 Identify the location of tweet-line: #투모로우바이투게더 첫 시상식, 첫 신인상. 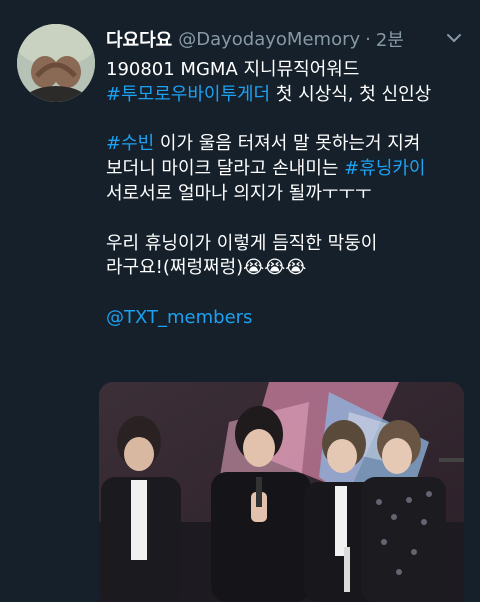
(286, 95).